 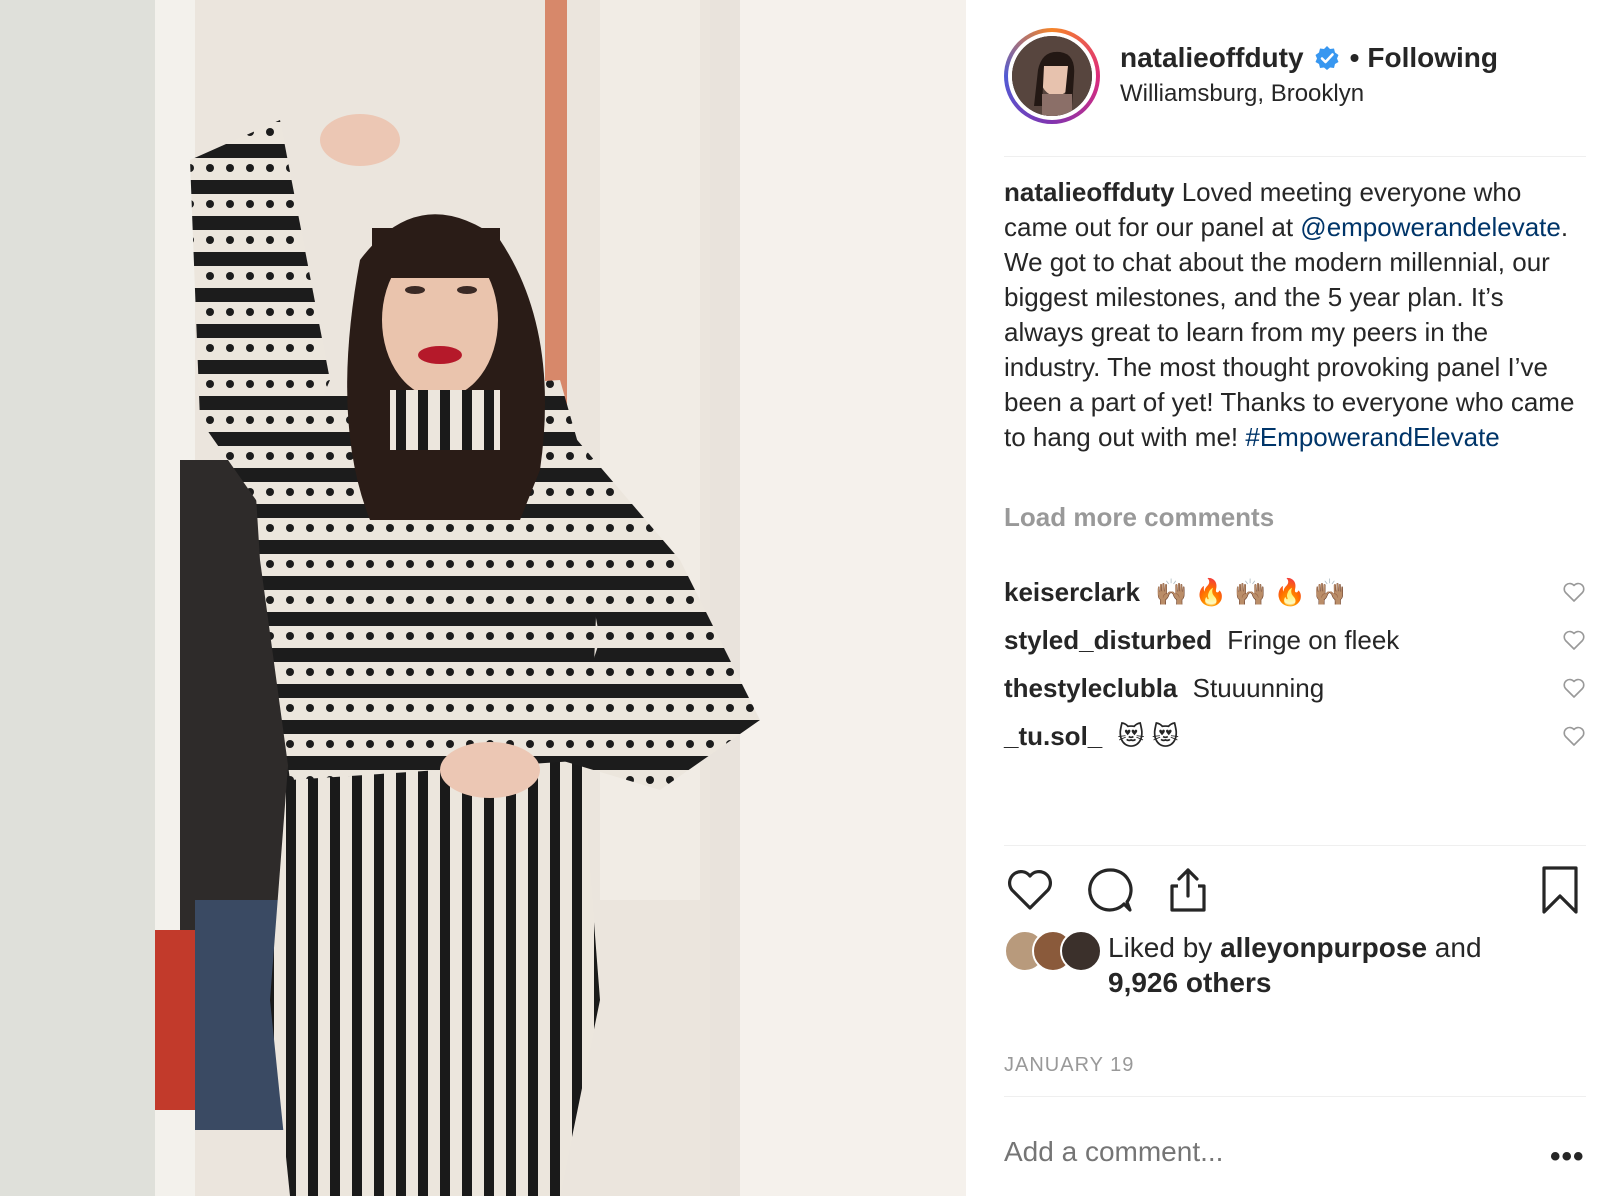 I want to click on comment-text: Fringe on fleek, so click(x=1313, y=640).